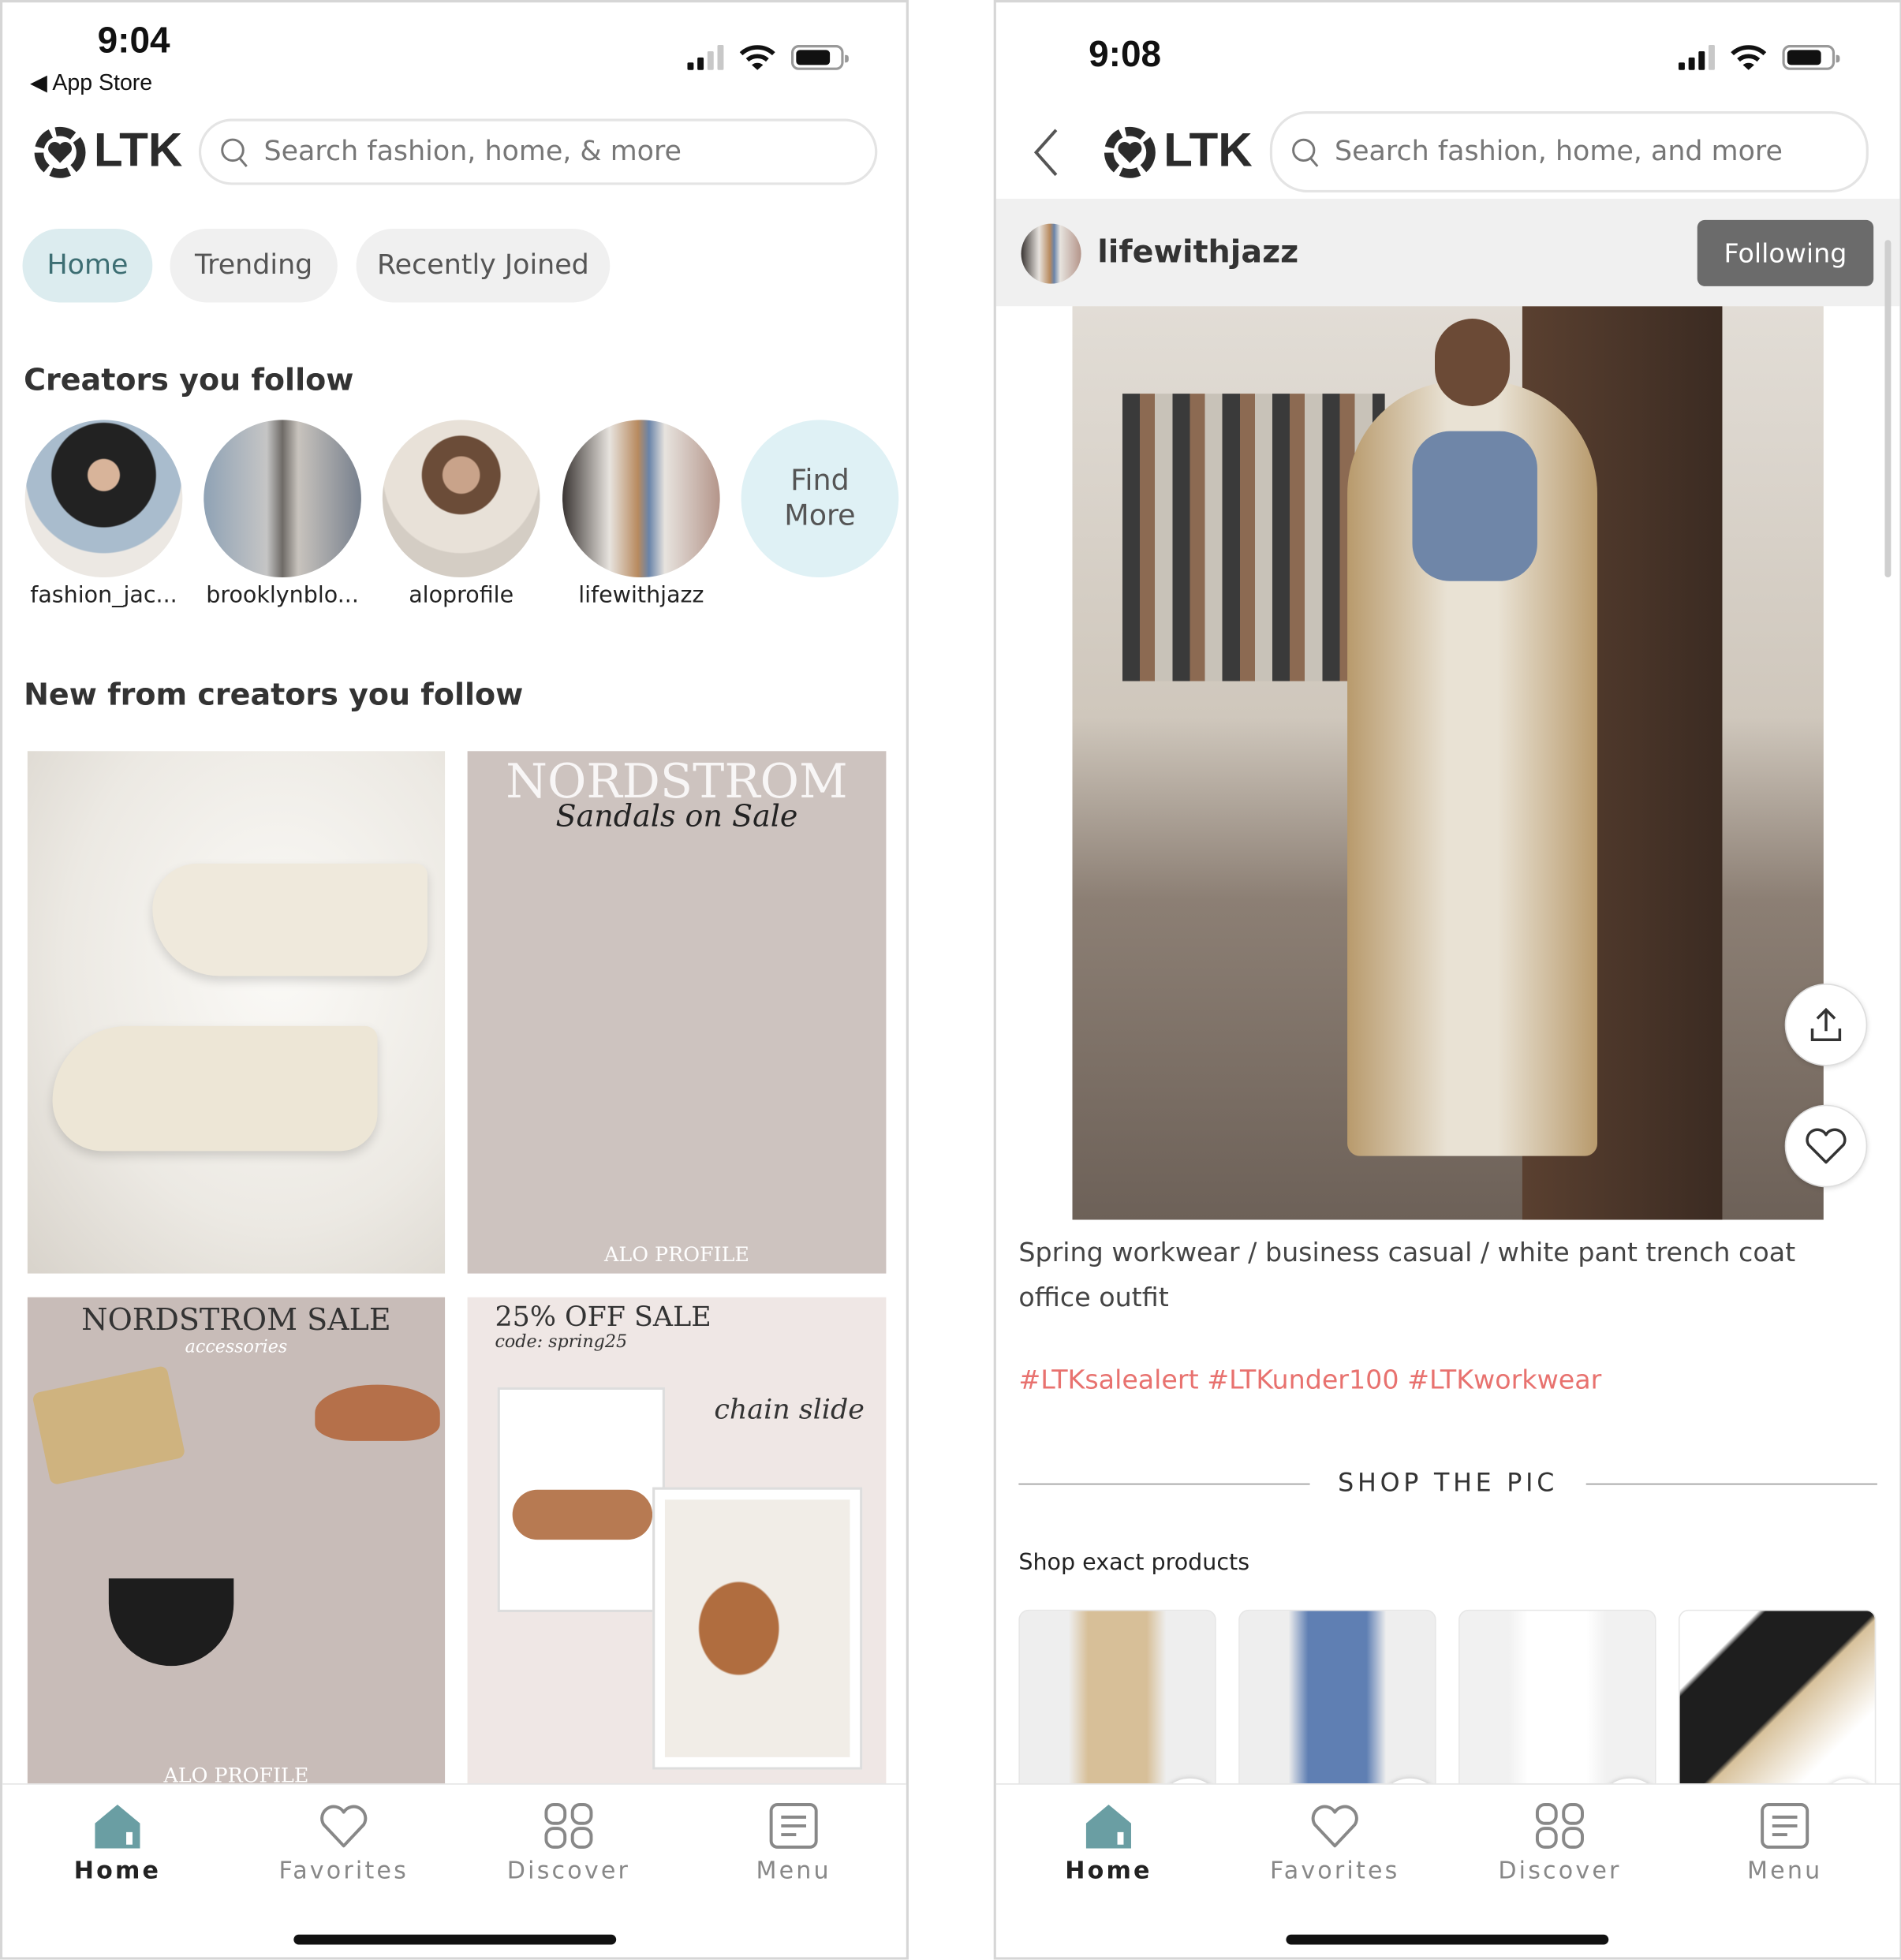 The image size is (1901, 1960). What do you see at coordinates (581, 1500) in the screenshot?
I see `sandal-image` at bounding box center [581, 1500].